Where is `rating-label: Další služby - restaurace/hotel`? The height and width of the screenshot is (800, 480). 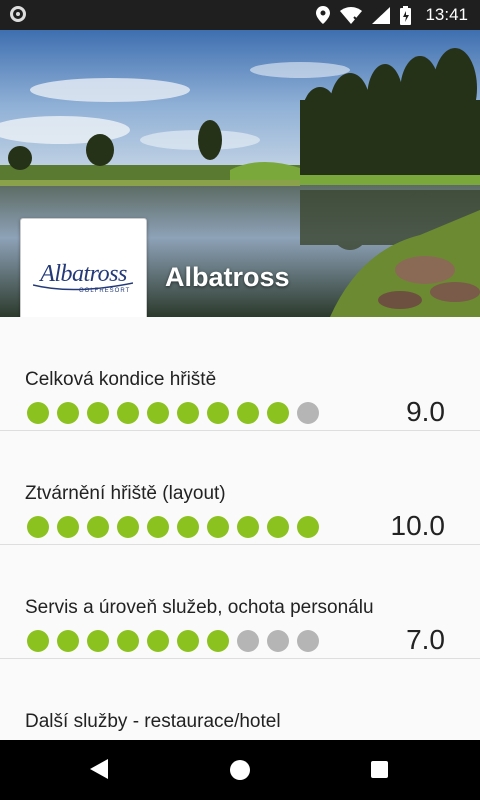 rating-label: Další služby - restaurace/hotel is located at coordinates (153, 721).